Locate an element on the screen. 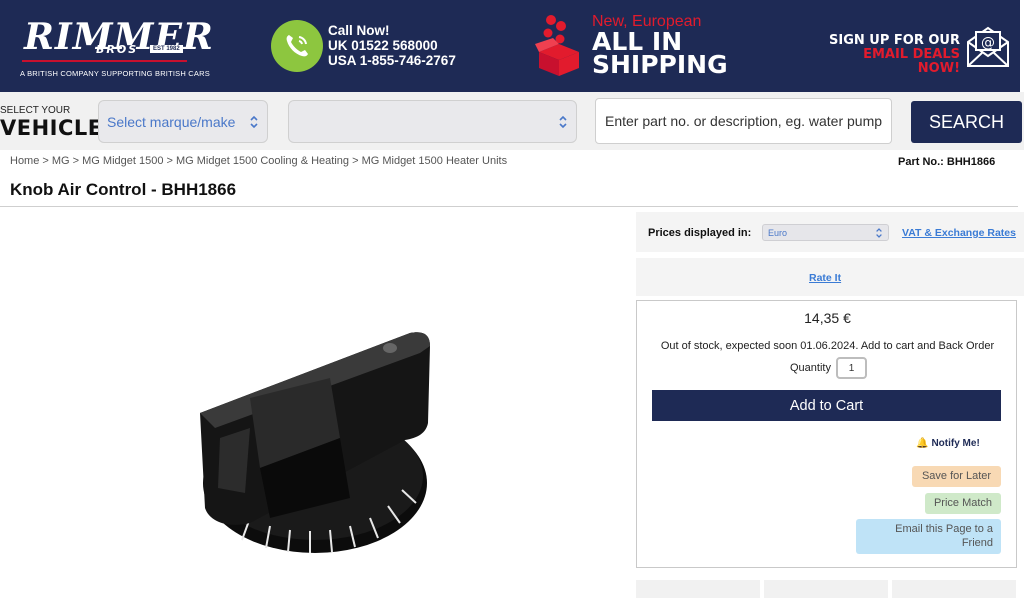 The width and height of the screenshot is (1024, 598). notify-me-label: Notify Me! is located at coordinates (955, 443).